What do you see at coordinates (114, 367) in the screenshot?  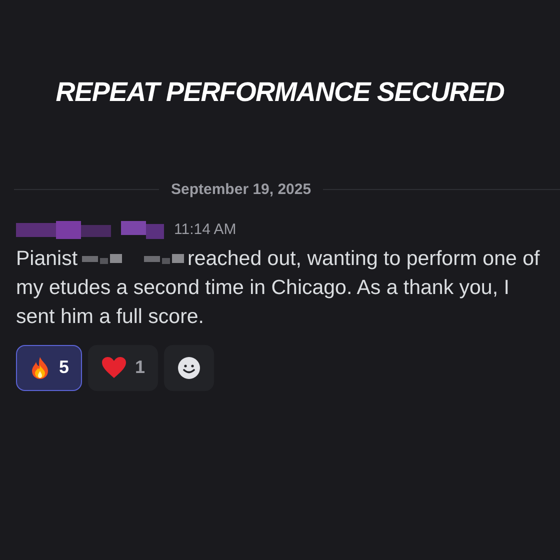 I see `heart-icon` at bounding box center [114, 367].